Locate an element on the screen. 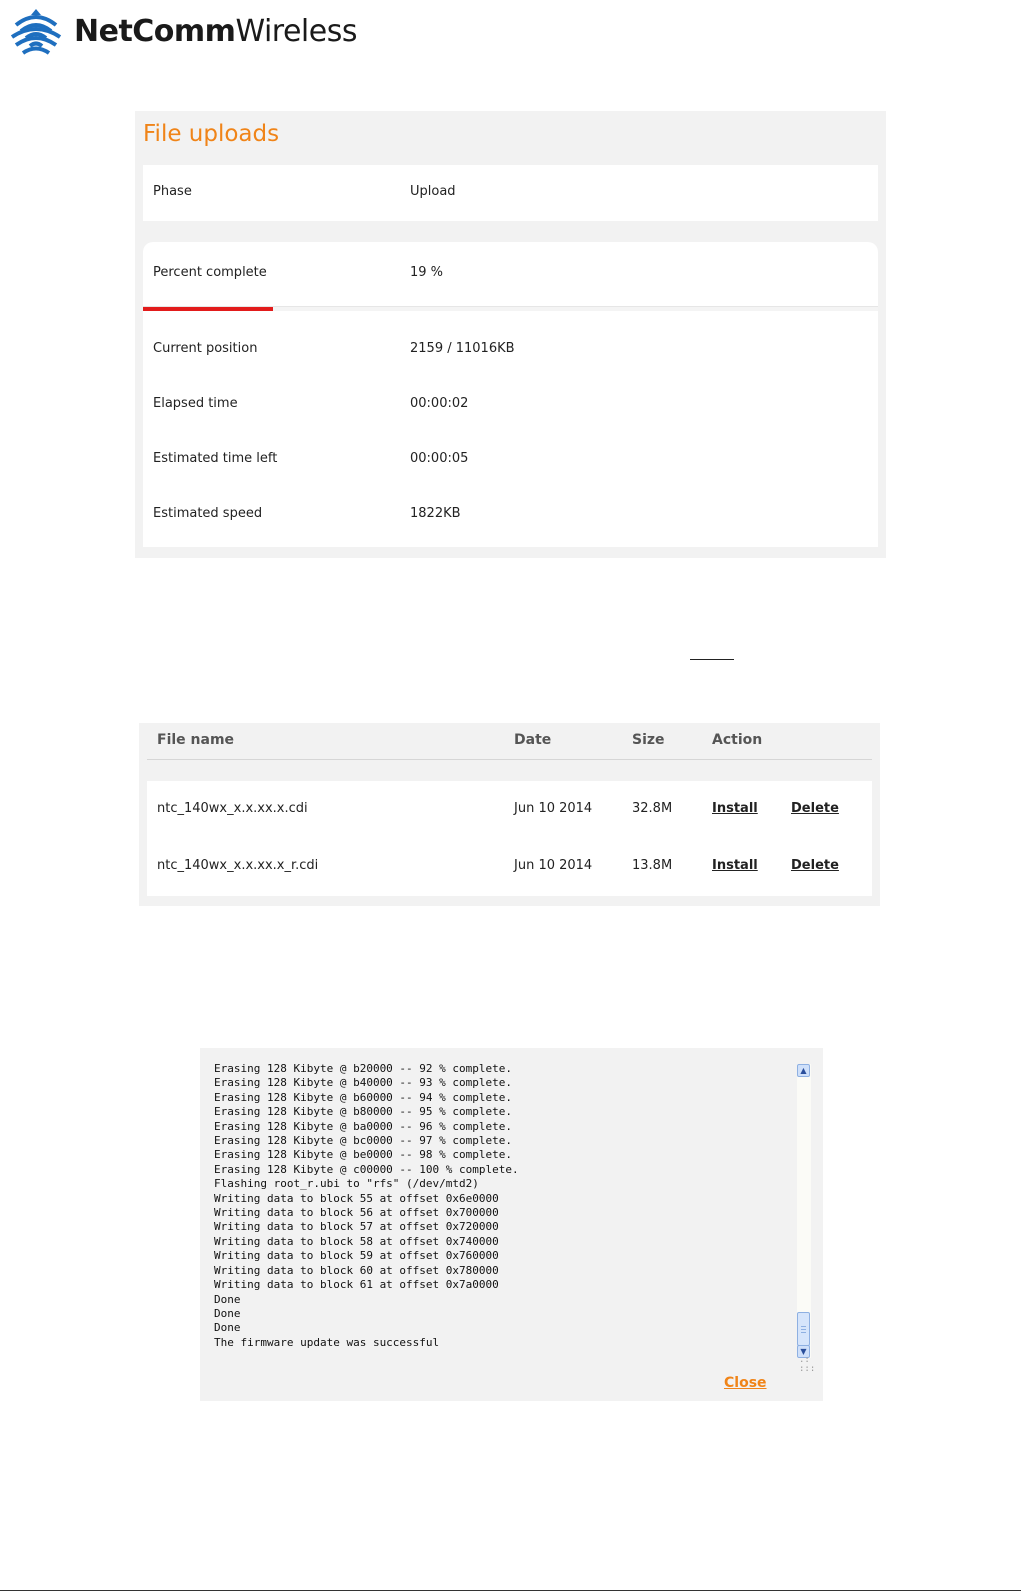  time-left-value: 00:00:05 is located at coordinates (439, 458).